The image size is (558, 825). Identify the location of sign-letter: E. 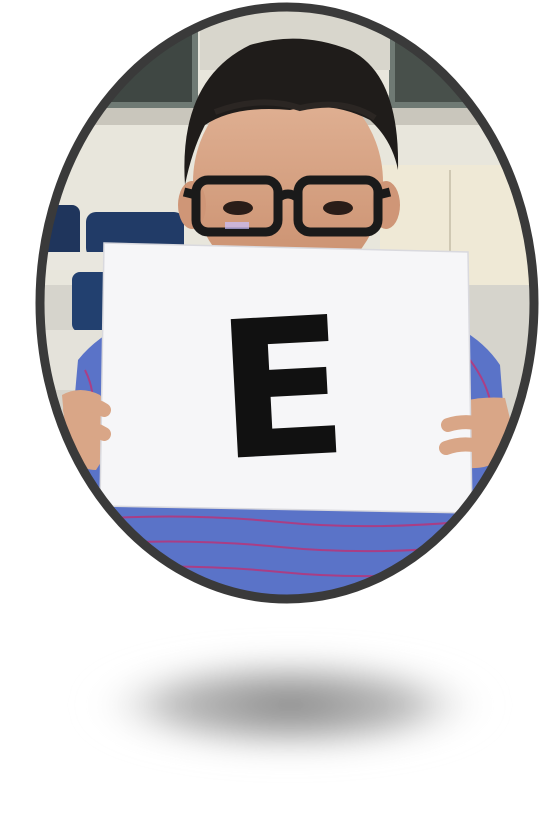
(281, 389).